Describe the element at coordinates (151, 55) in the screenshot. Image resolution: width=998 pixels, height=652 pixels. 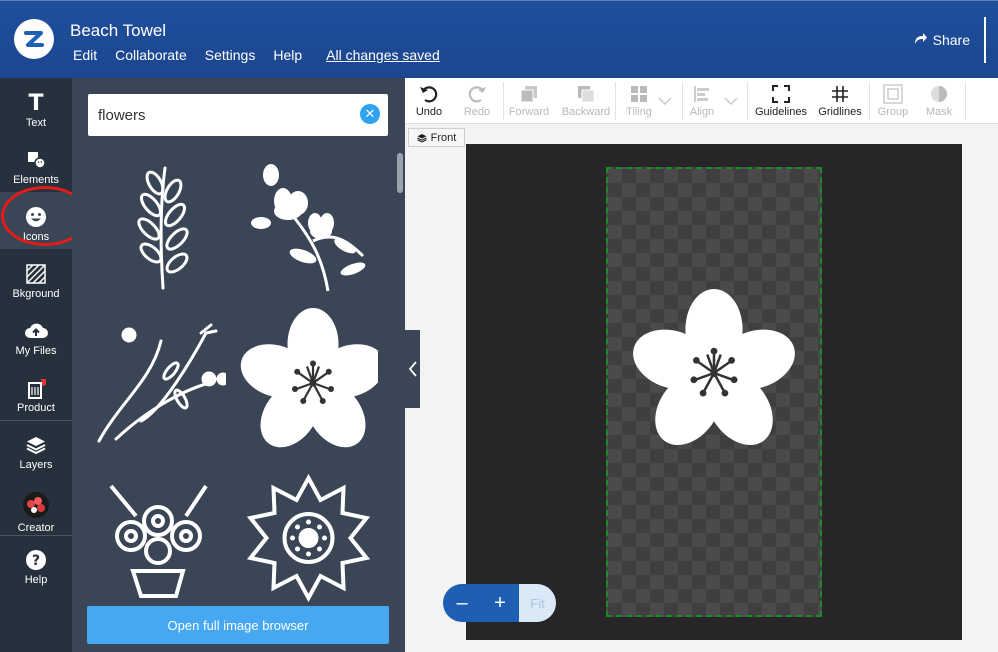
I see `menu-collaborate: Collaborate` at that location.